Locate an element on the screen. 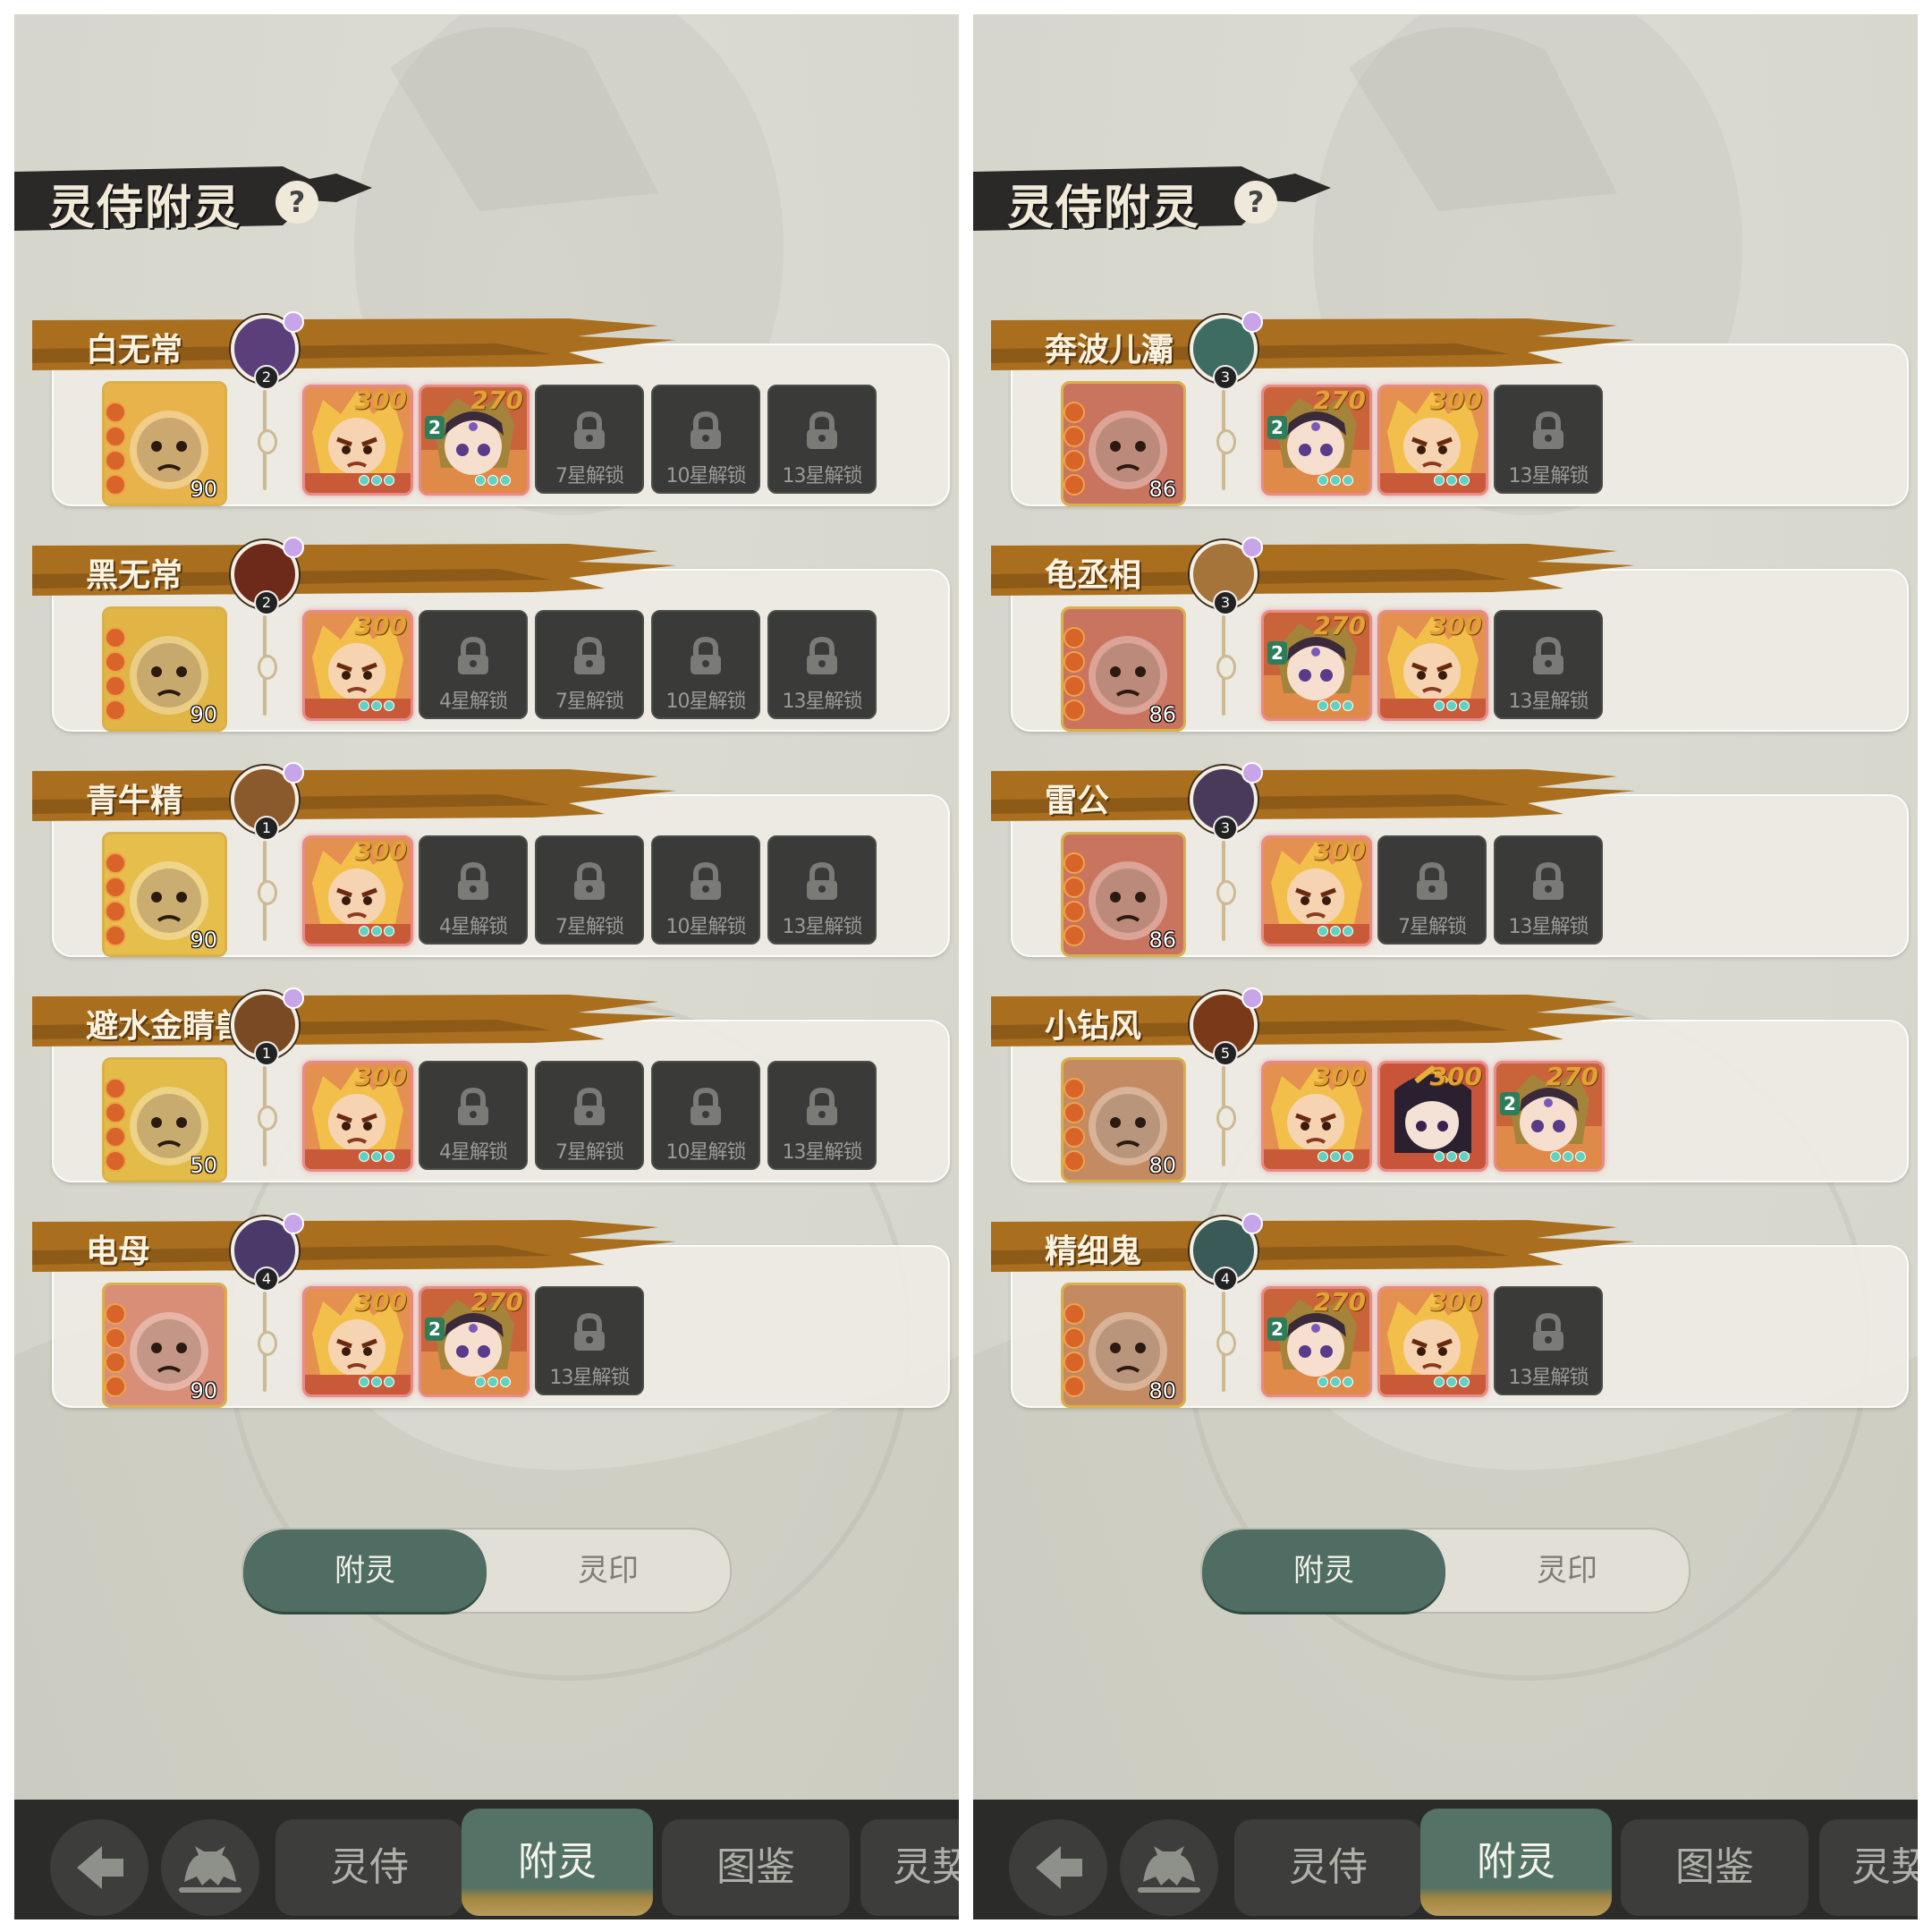  servant-emblem-icon: 5 is located at coordinates (1226, 1026).